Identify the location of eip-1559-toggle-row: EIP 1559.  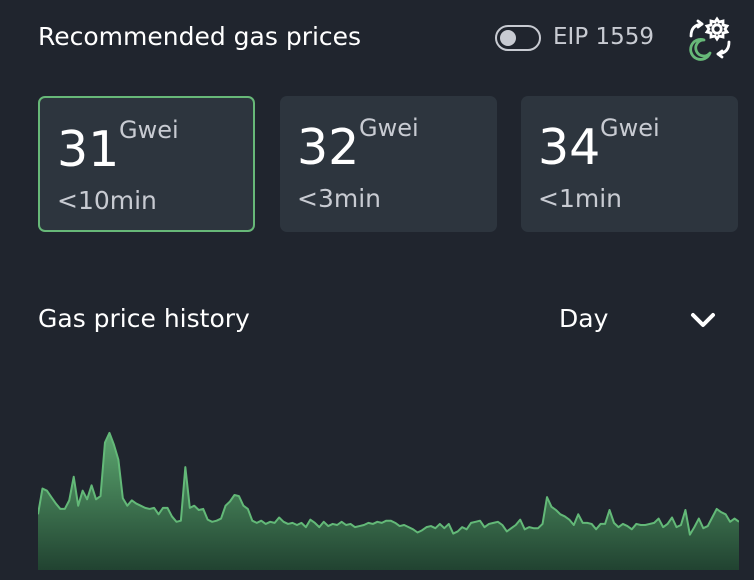
(575, 38).